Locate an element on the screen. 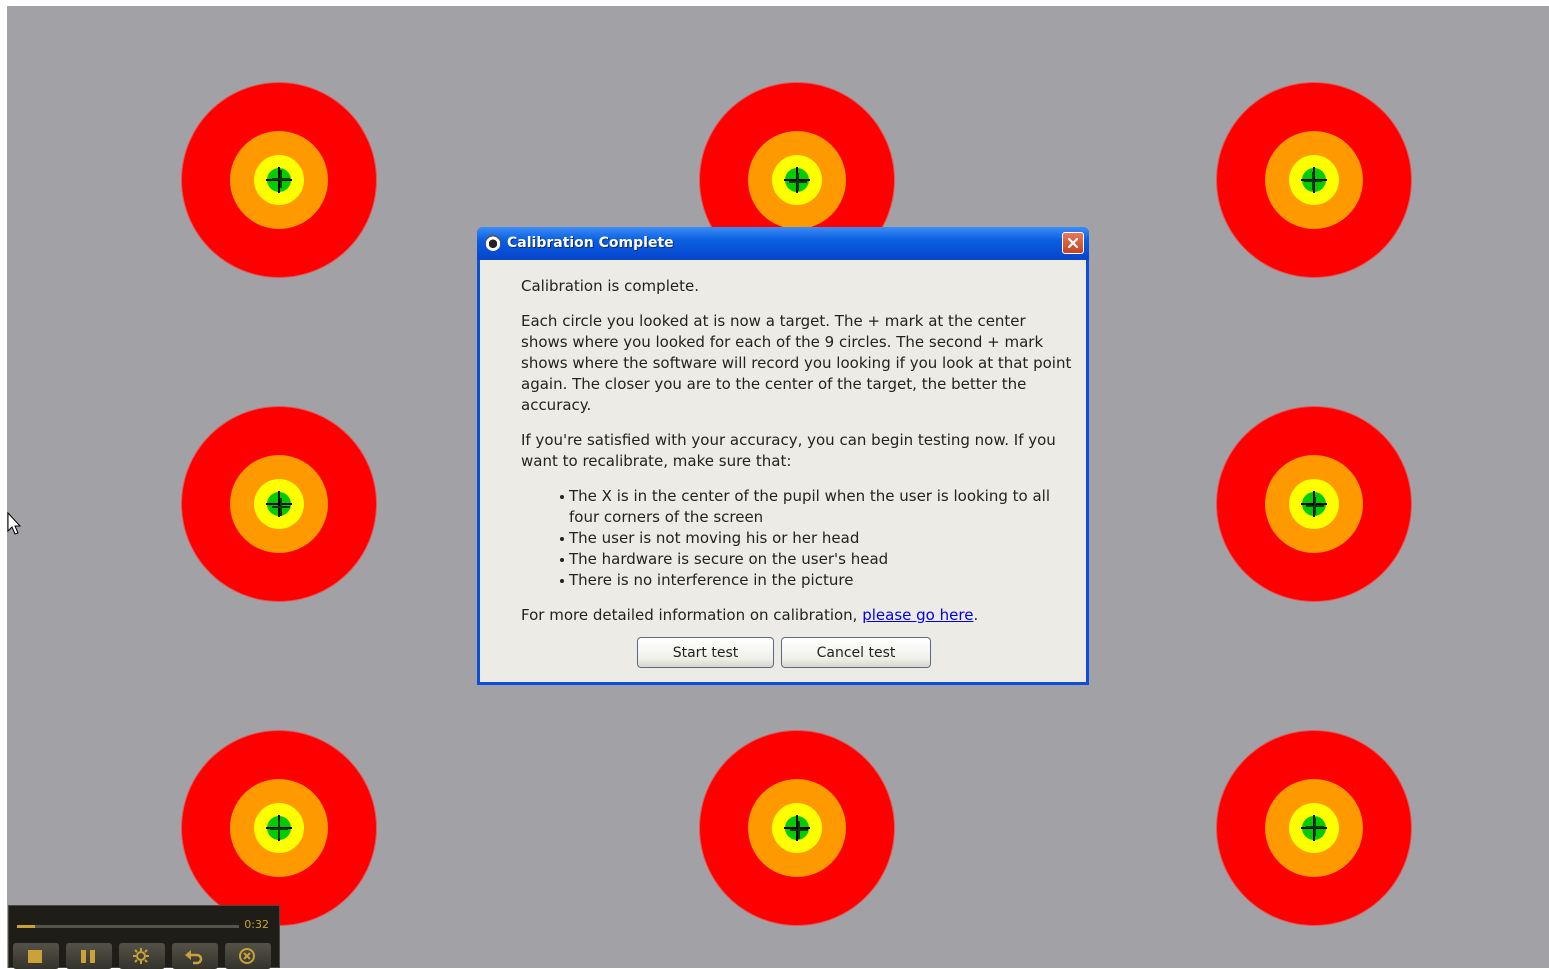 This screenshot has height=969, width=1549. cancel-test-button: Cancel test is located at coordinates (856, 652).